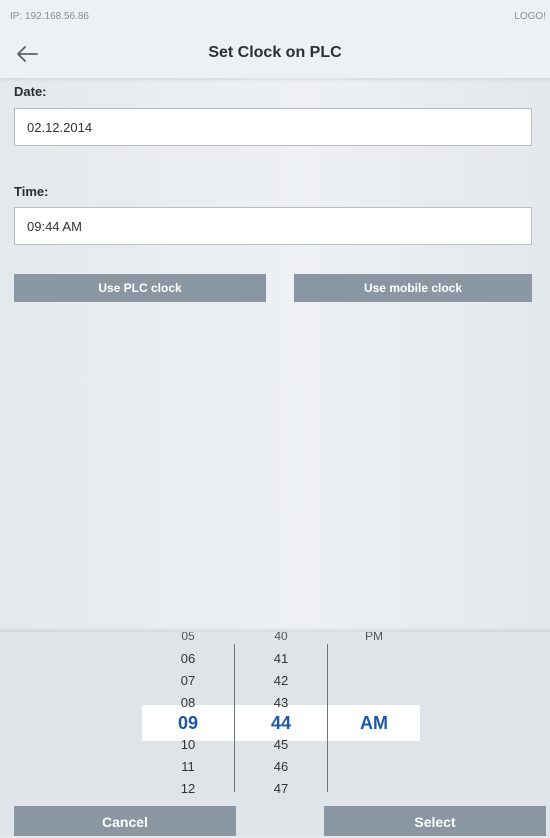 This screenshot has width=550, height=838. I want to click on cancel-button: Cancel, so click(125, 821).